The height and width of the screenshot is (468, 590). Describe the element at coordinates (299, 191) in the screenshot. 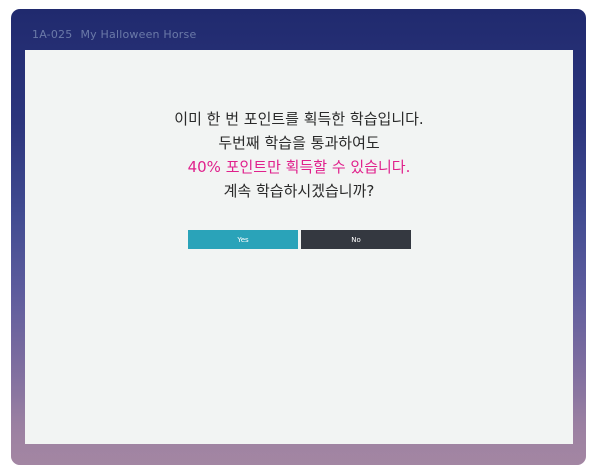

I see `message-line-4: 계속 학습하시겠습니까?` at that location.